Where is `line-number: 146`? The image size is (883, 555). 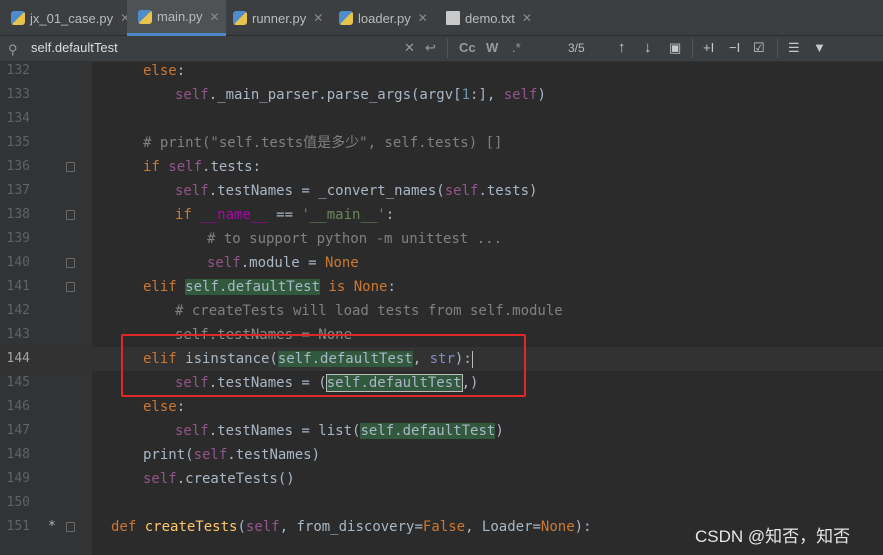
line-number: 146 is located at coordinates (18, 406).